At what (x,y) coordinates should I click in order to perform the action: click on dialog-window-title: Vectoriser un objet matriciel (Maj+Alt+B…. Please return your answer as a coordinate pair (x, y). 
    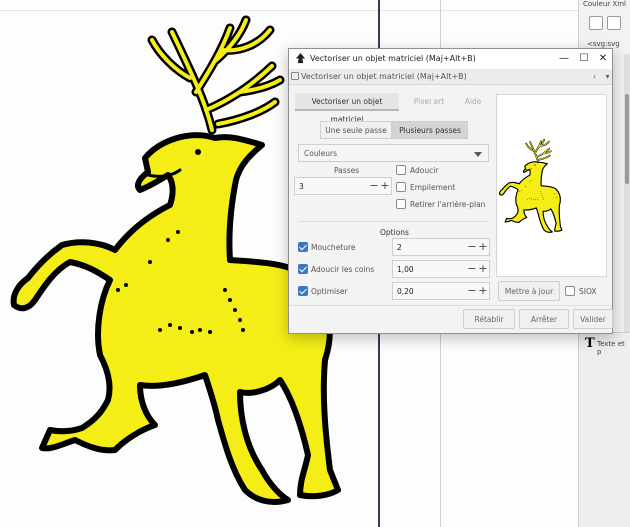
    Looking at the image, I should click on (393, 58).